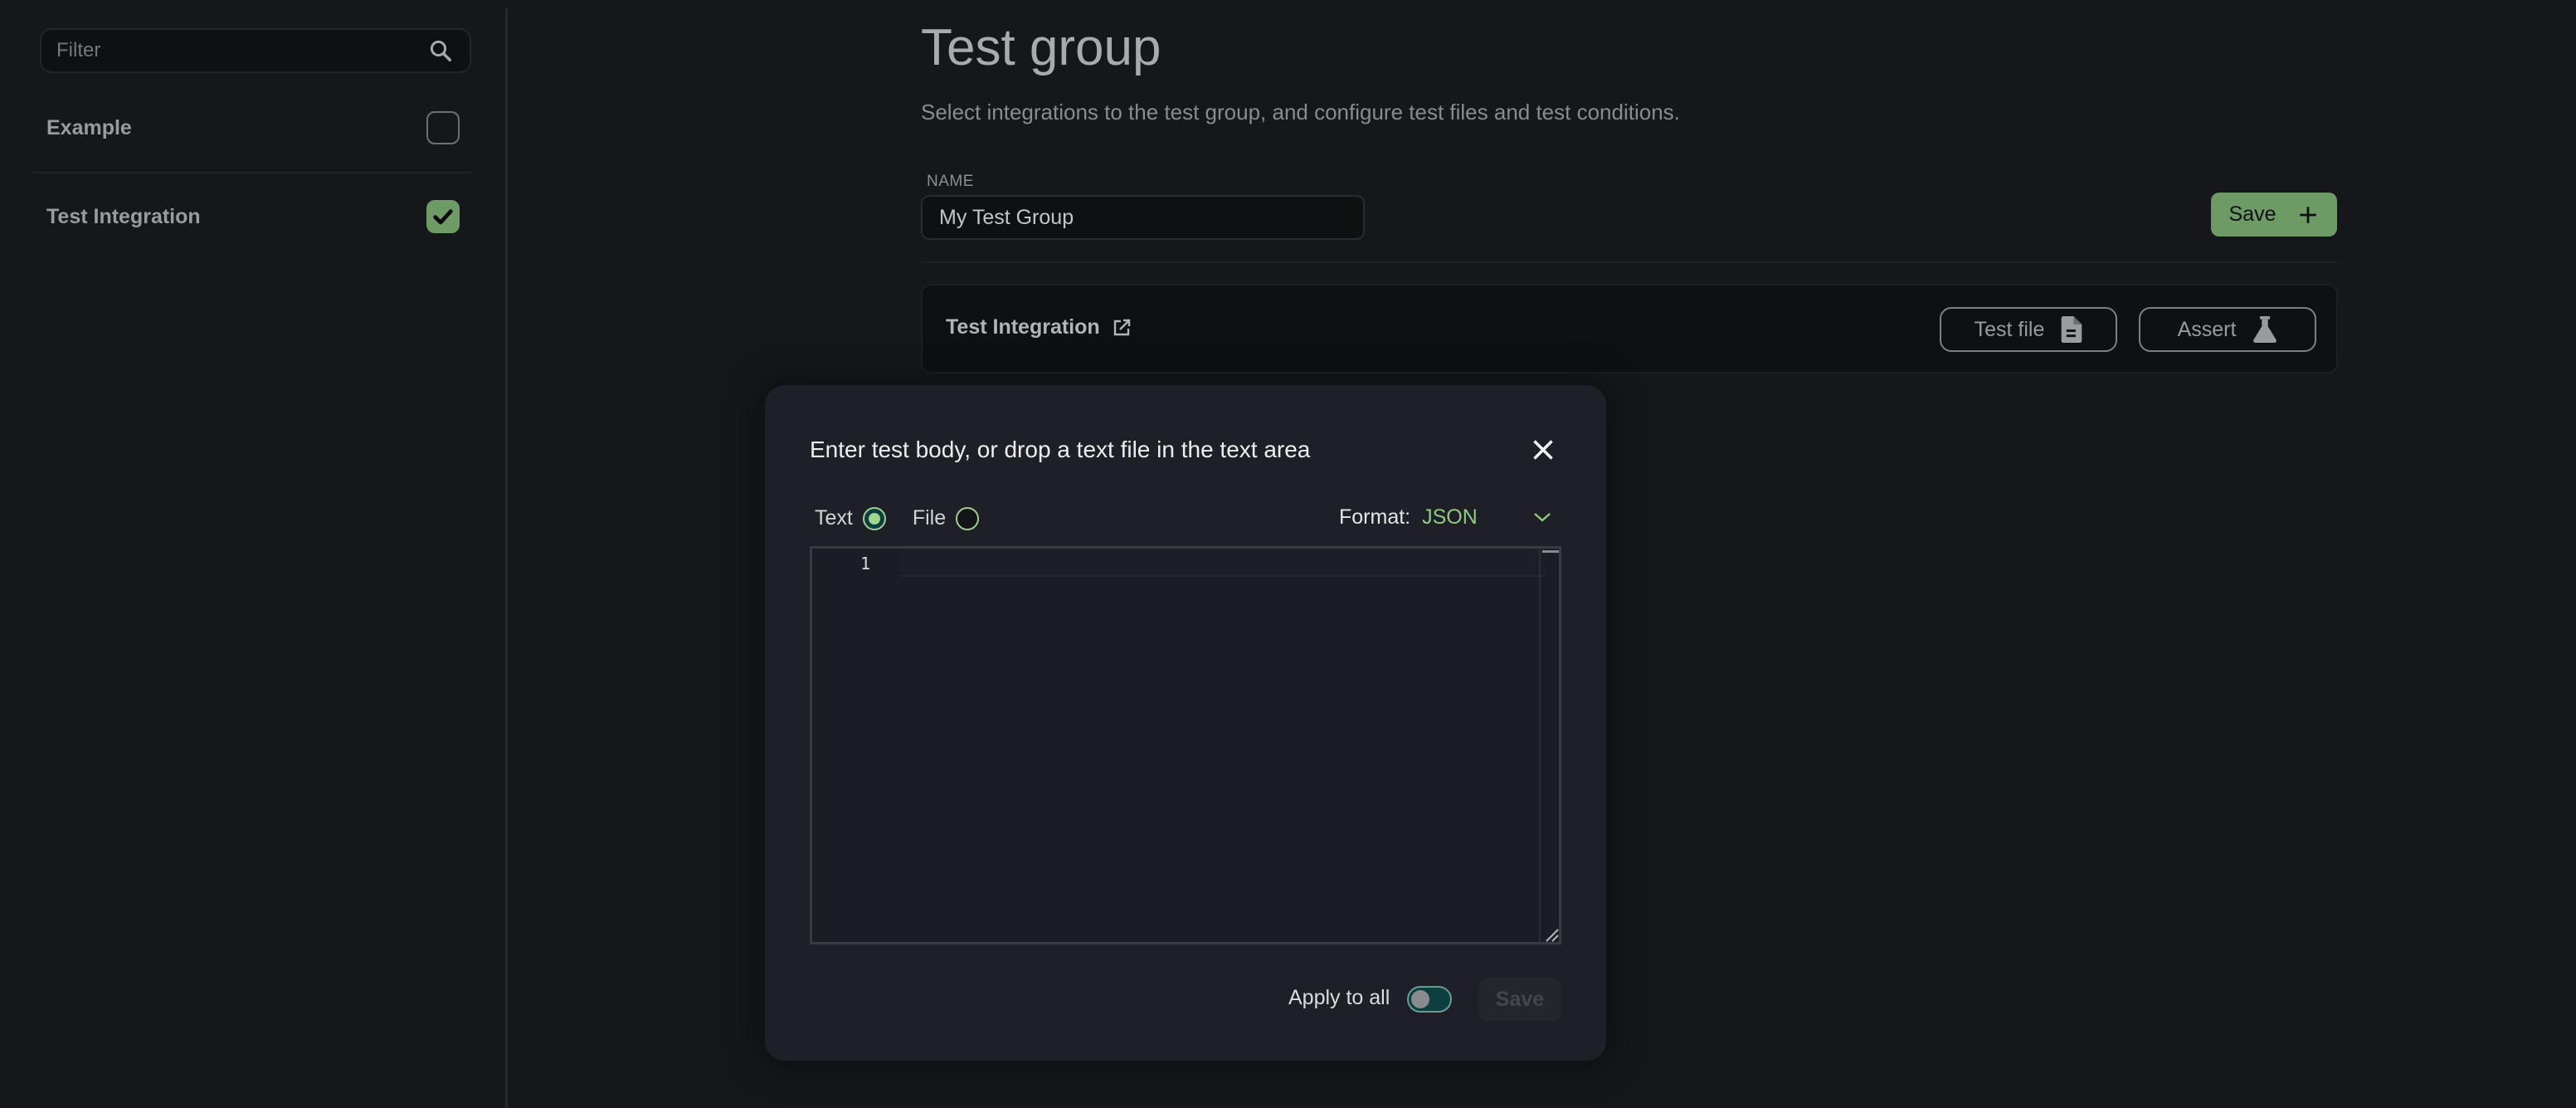 The image size is (2576, 1108). I want to click on test-file-button: Test file, so click(2028, 329).